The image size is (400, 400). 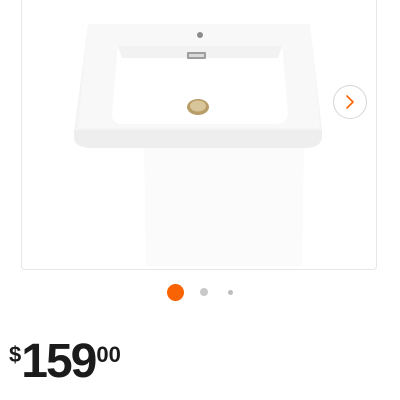 I want to click on next-image-button, so click(x=350, y=102).